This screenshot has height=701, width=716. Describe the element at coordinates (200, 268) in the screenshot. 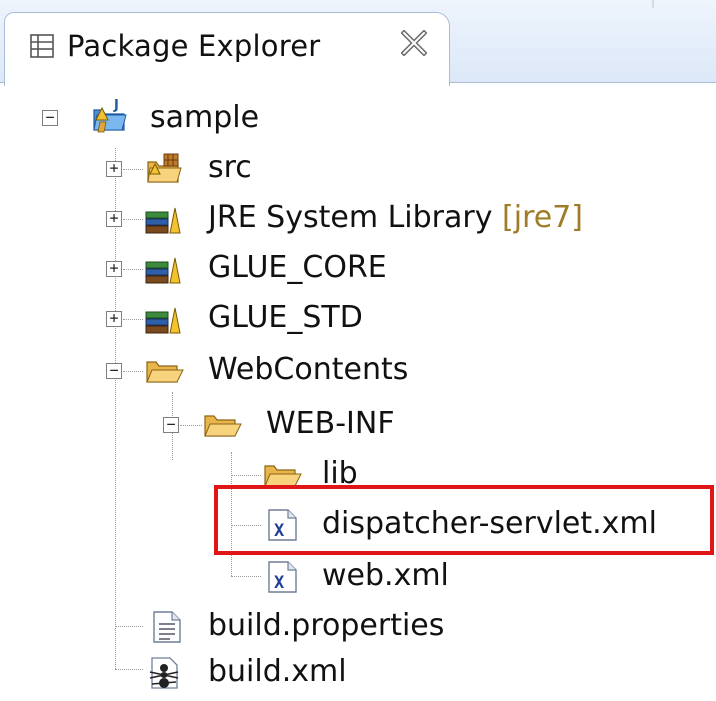

I see `tree-item-glue-core: GLUE_CORE` at that location.